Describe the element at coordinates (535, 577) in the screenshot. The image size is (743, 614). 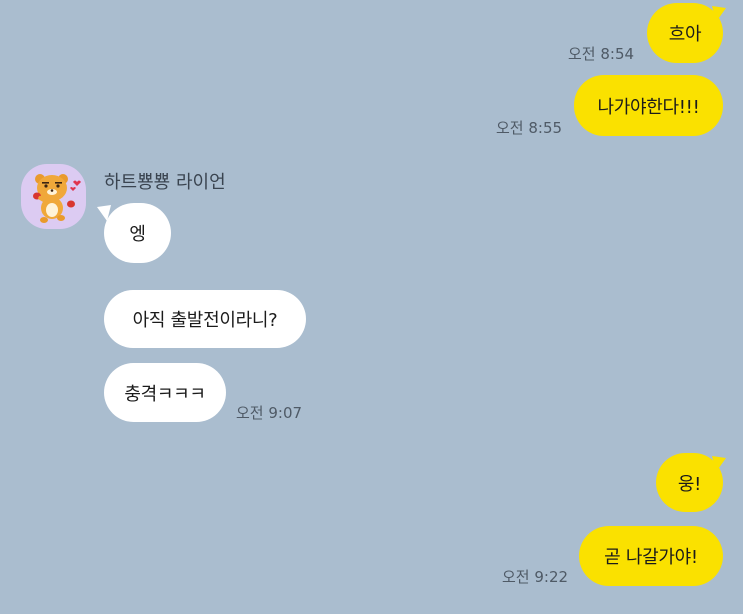
I see `message-time: 오전 9:22` at that location.